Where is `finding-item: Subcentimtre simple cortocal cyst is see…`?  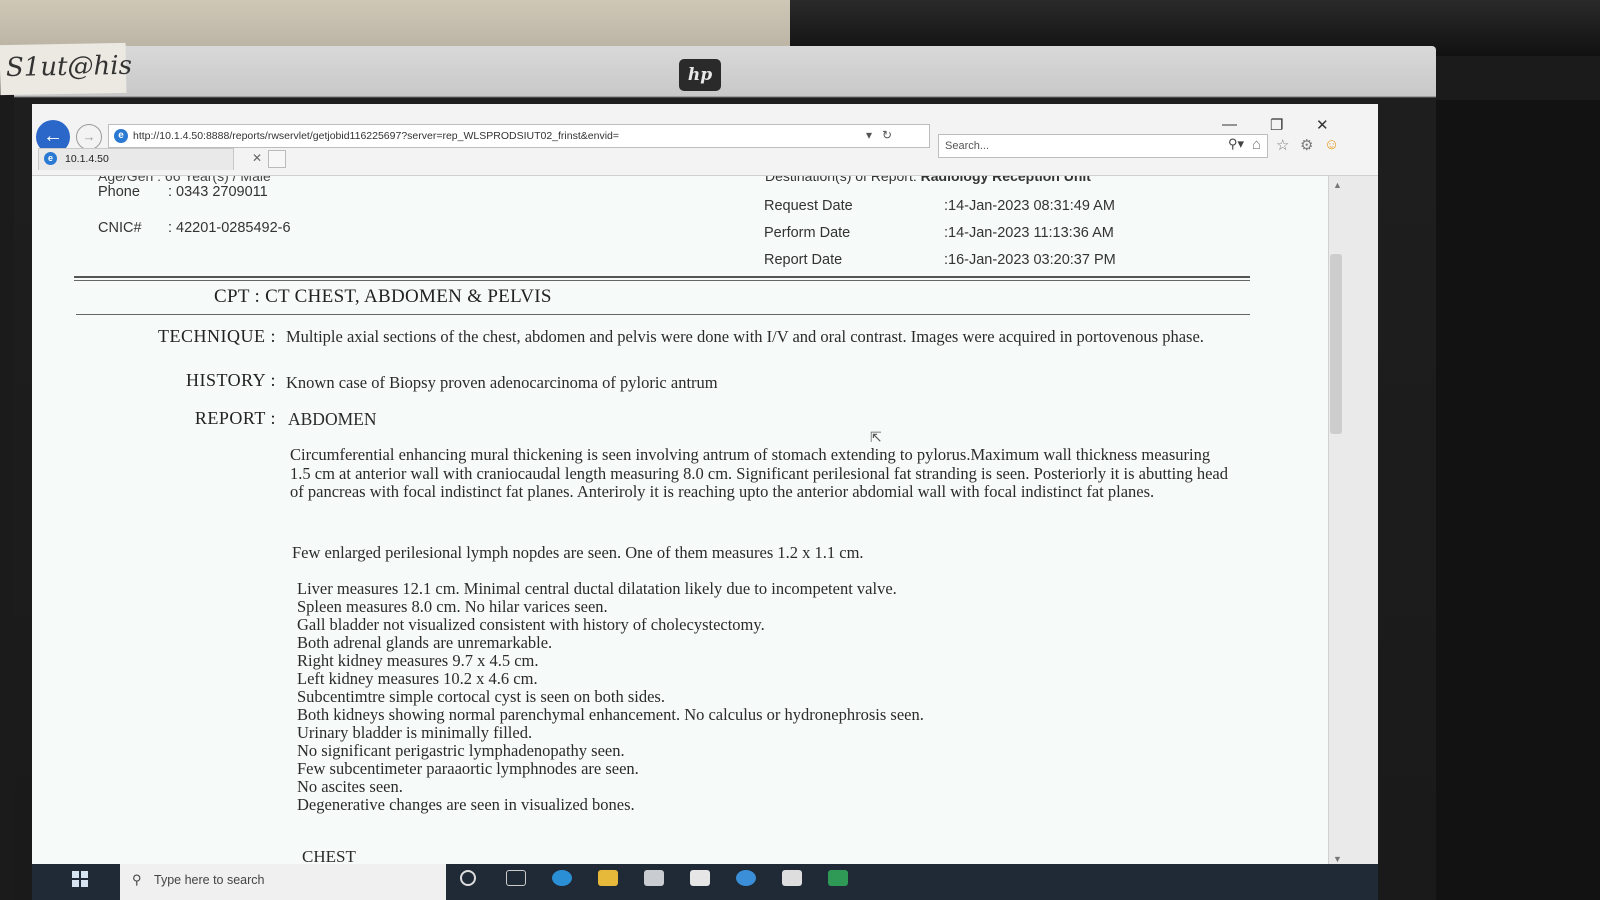
finding-item: Subcentimtre simple cortocal cyst is see… is located at coordinates (481, 696).